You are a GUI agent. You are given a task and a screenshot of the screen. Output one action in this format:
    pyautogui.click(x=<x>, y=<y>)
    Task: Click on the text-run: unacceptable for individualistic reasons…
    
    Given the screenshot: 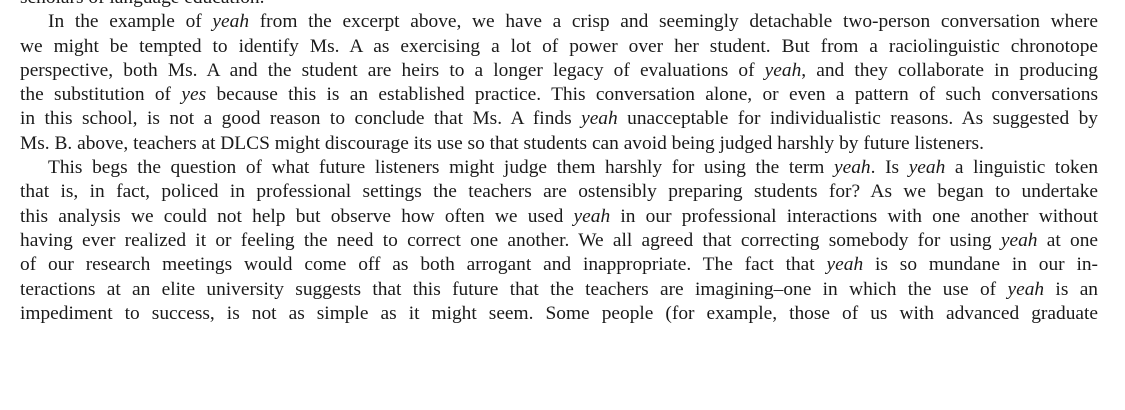 What is the action you would take?
    pyautogui.click(x=857, y=119)
    